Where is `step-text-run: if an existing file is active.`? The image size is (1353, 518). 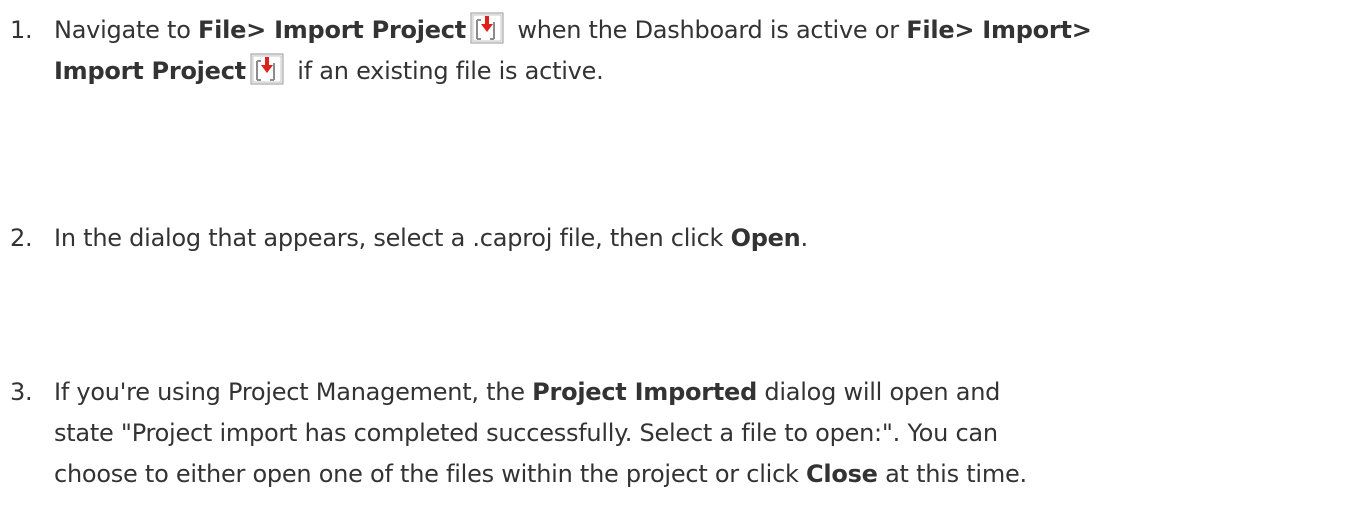
step-text-run: if an existing file is active. is located at coordinates (446, 71).